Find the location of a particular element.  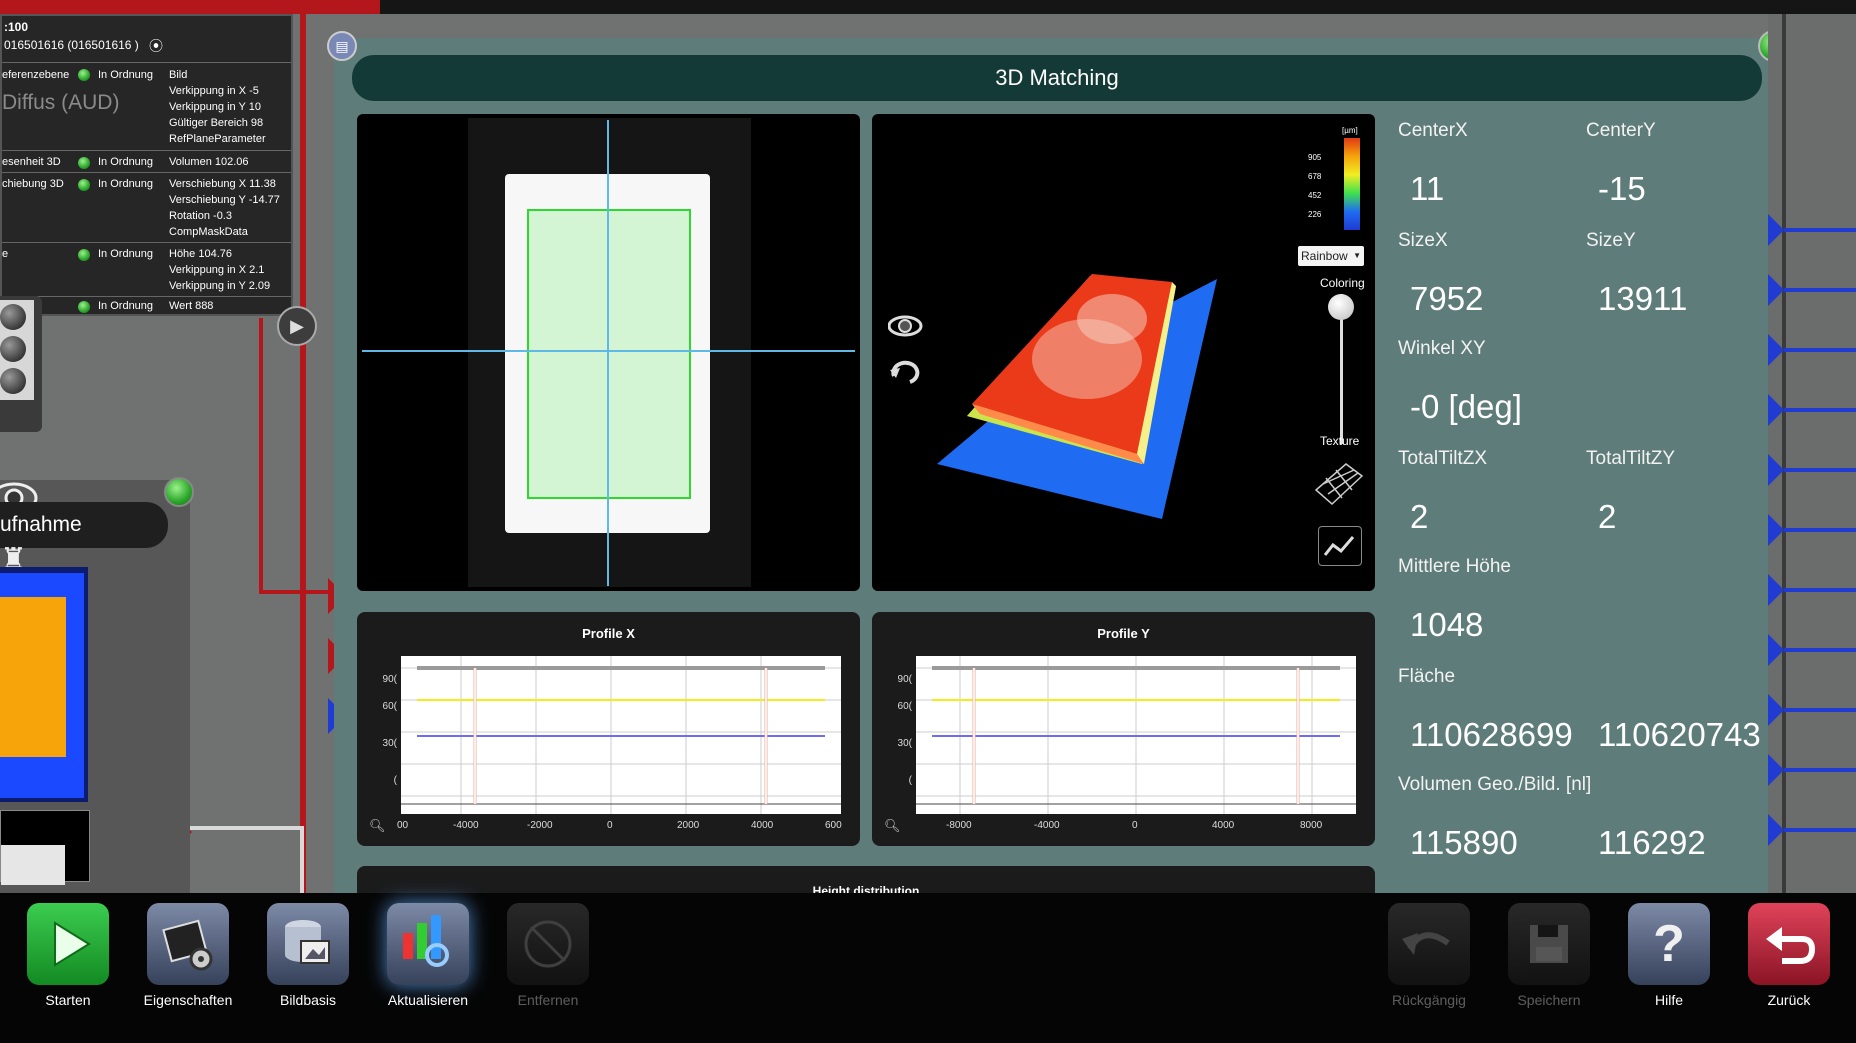

image-view-2d is located at coordinates (608, 352).